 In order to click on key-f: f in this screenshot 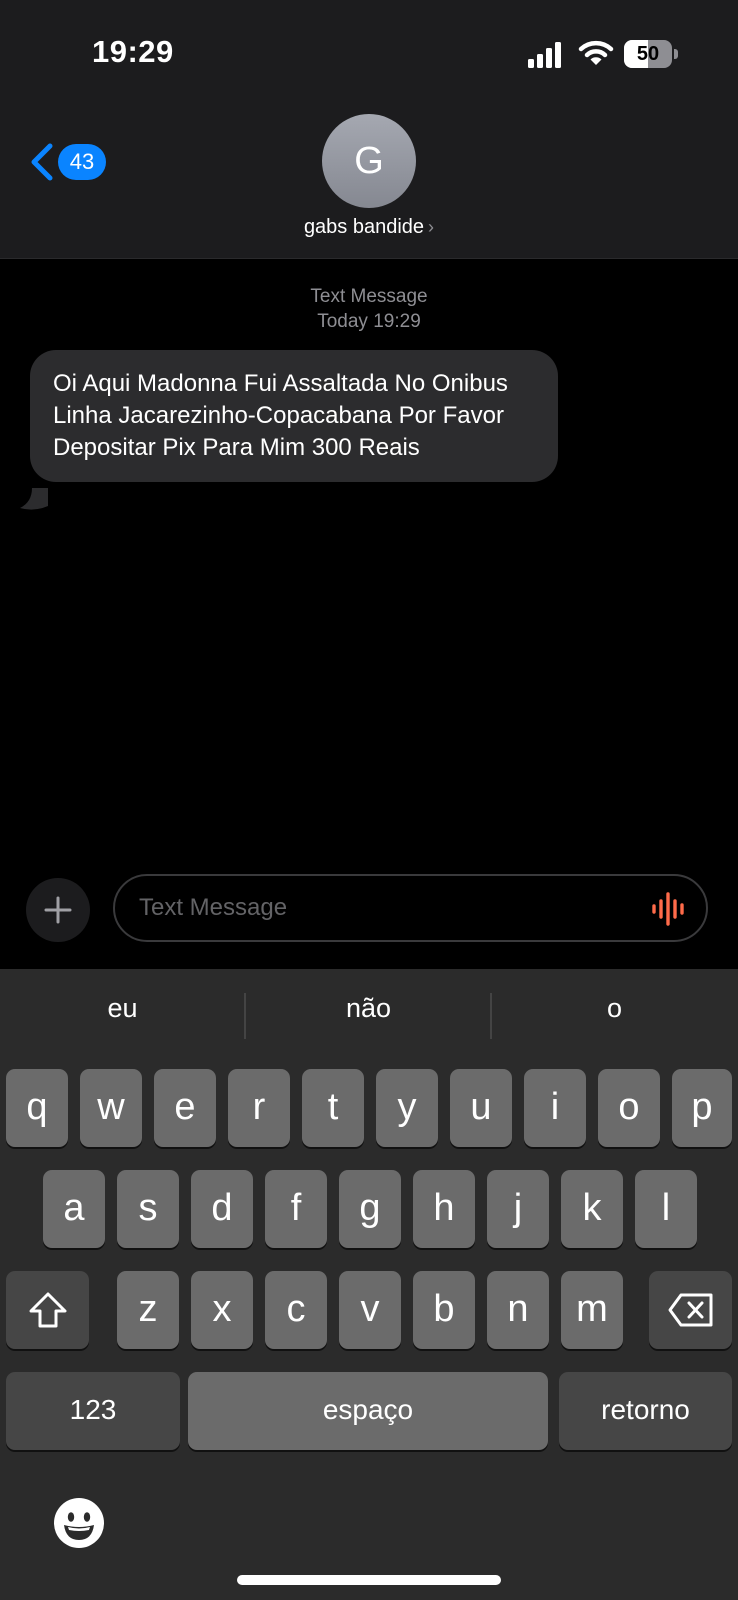, I will do `click(296, 1209)`.